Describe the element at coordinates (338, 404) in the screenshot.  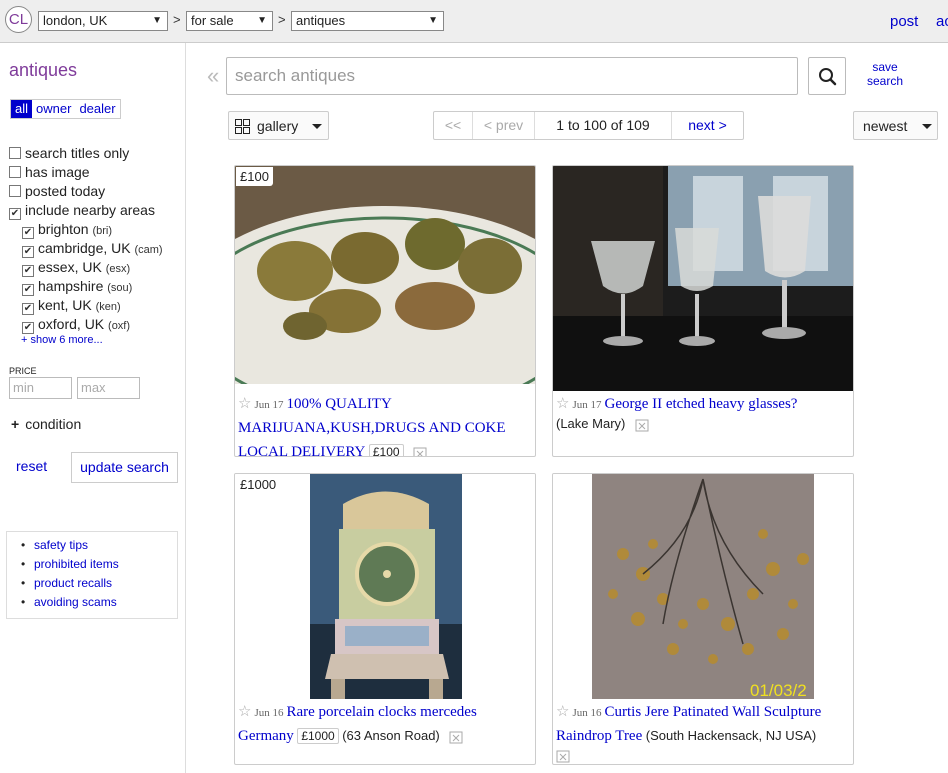
I see `listing-title: 100% QUALITY` at that location.